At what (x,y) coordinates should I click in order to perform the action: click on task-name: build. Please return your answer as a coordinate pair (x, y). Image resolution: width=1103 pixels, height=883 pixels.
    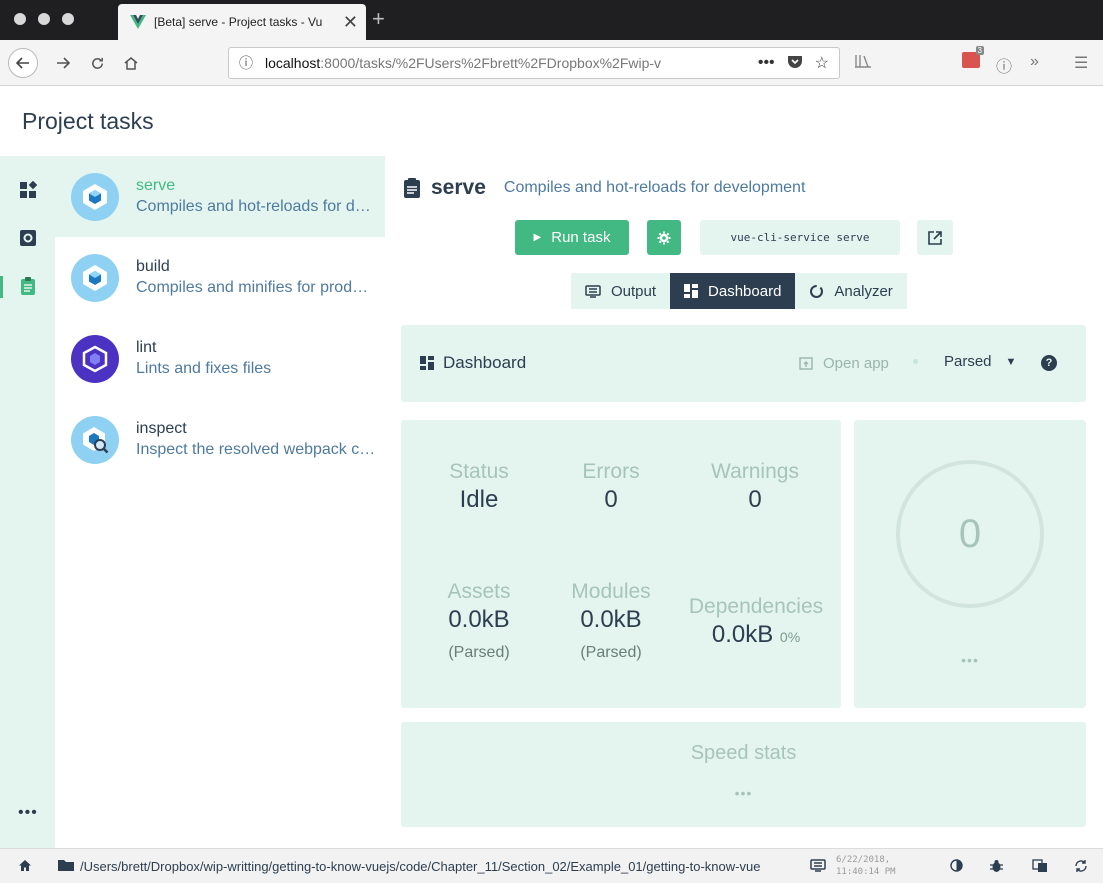
    Looking at the image, I should click on (153, 266).